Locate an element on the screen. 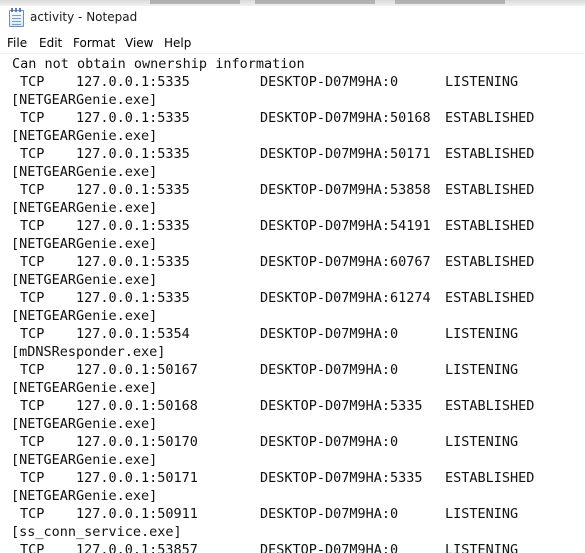 Image resolution: width=585 pixels, height=553 pixels. text-line: Can not obtain ownership information is located at coordinates (158, 64).